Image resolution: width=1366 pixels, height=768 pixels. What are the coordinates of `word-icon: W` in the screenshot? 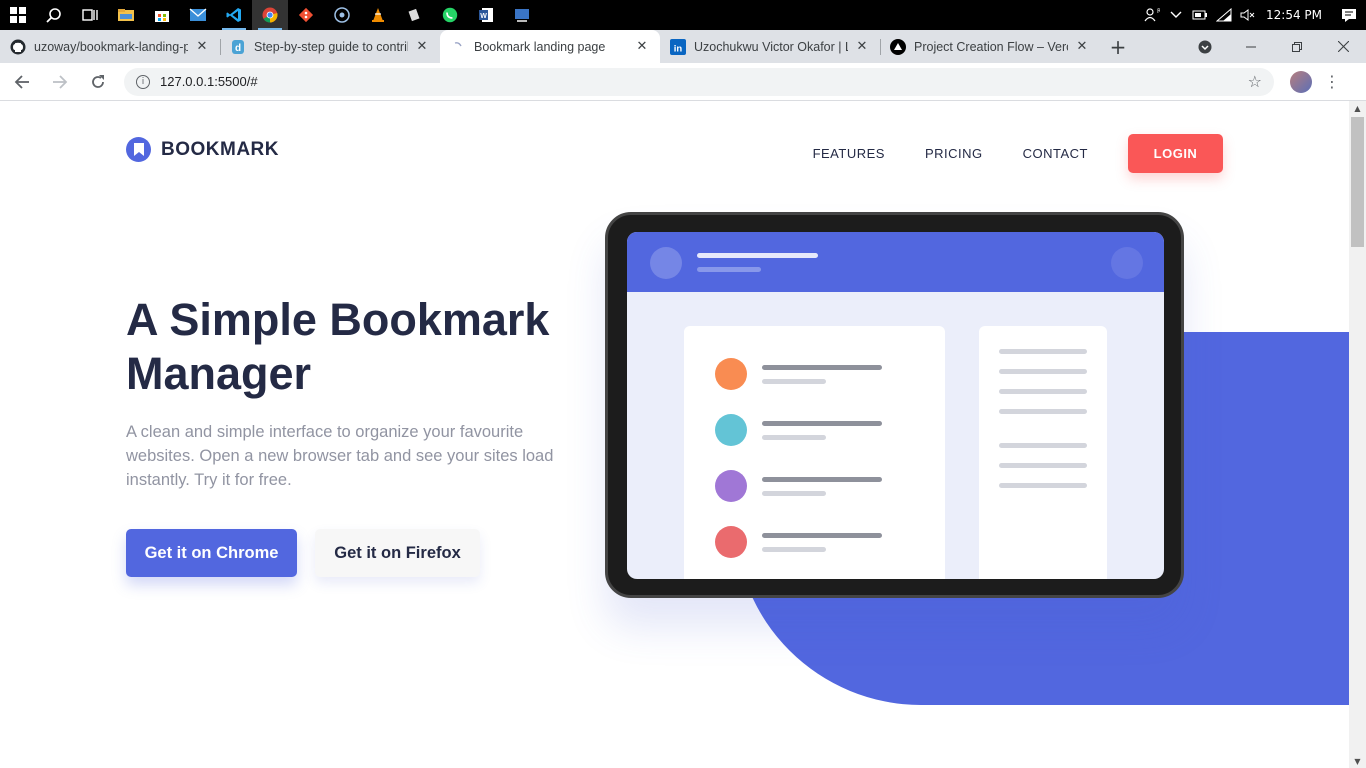 It's located at (486, 15).